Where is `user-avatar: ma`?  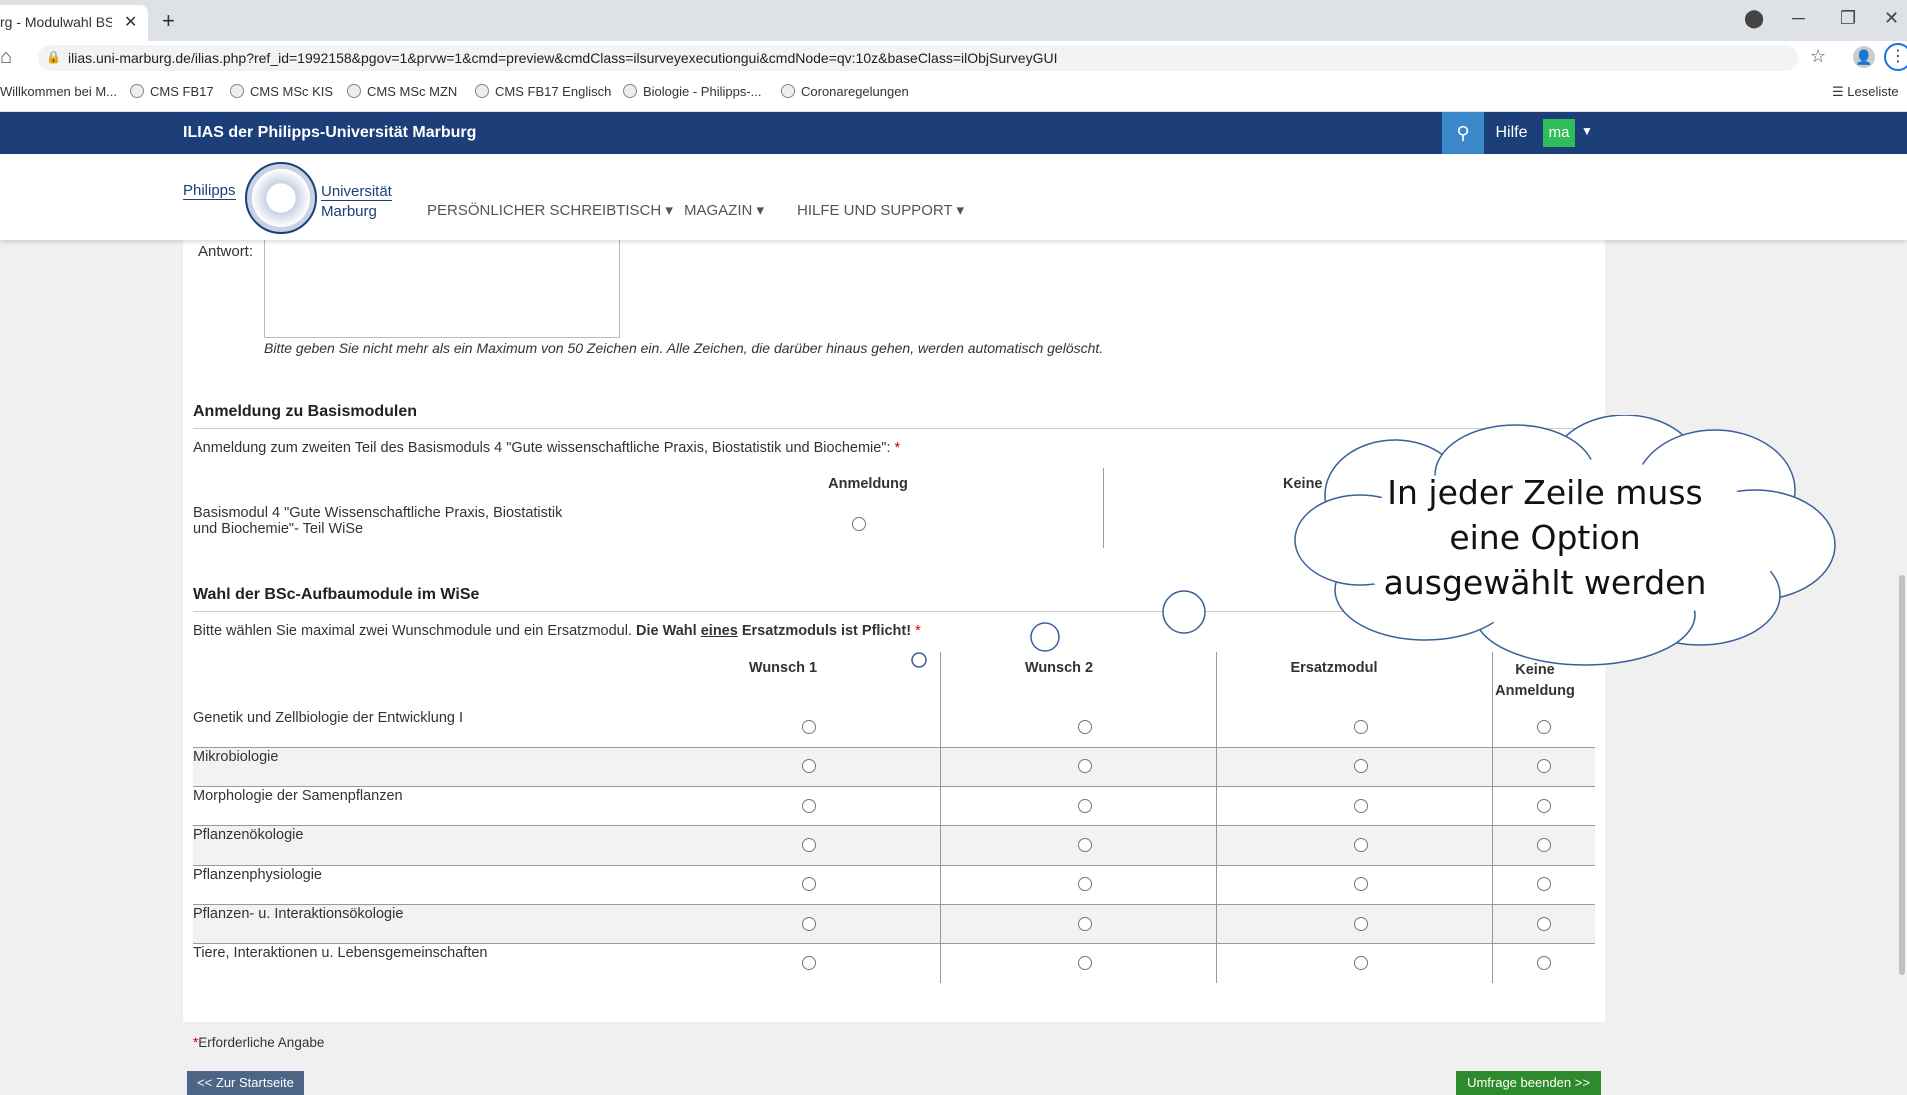 user-avatar: ma is located at coordinates (1559, 133).